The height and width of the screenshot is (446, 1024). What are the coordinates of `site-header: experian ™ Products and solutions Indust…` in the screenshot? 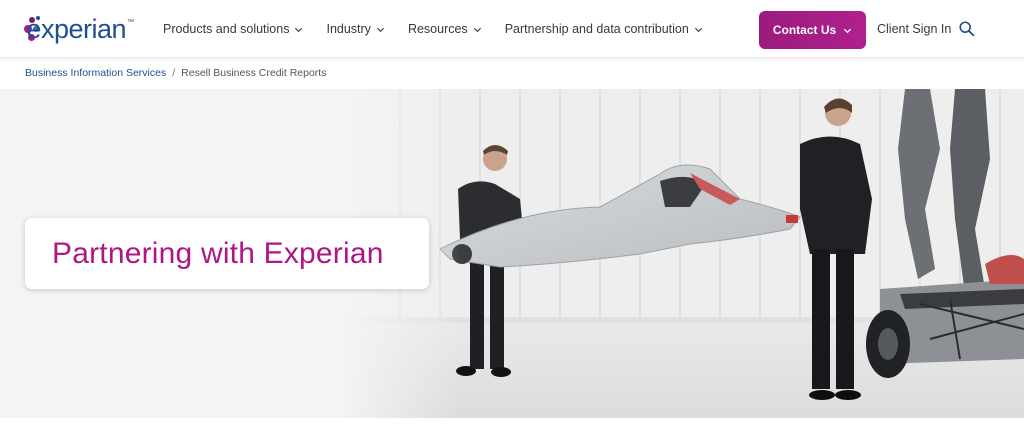 It's located at (512, 29).